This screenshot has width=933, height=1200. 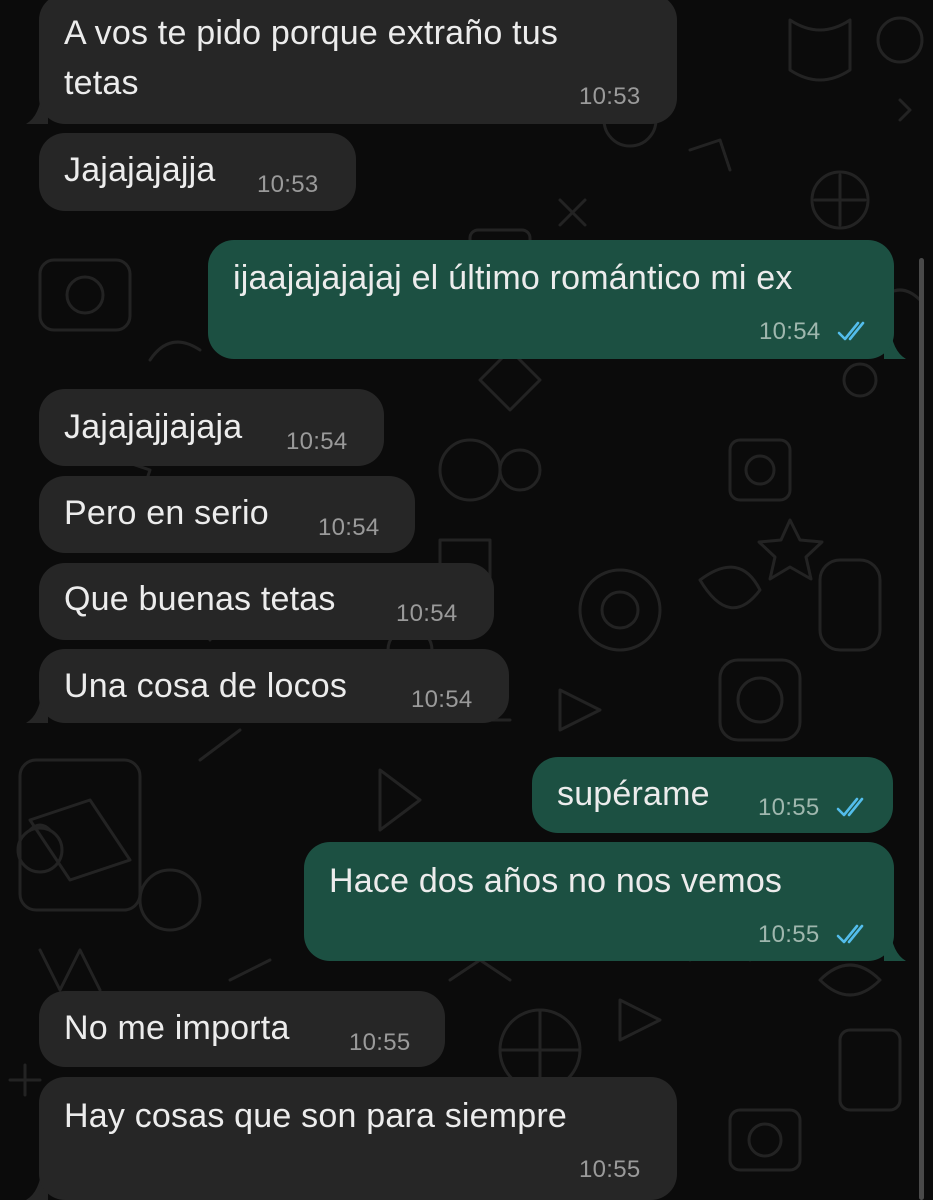 What do you see at coordinates (200, 599) in the screenshot?
I see `message-text: Que buenas tetas` at bounding box center [200, 599].